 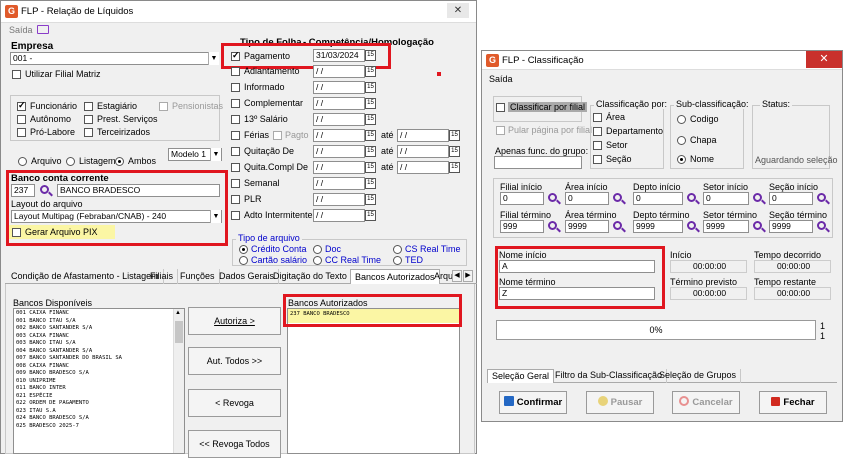 What do you see at coordinates (99, 359) in the screenshot?
I see `list-item: 007 BANCO SANTANDER DO BRASIL SA` at bounding box center [99, 359].